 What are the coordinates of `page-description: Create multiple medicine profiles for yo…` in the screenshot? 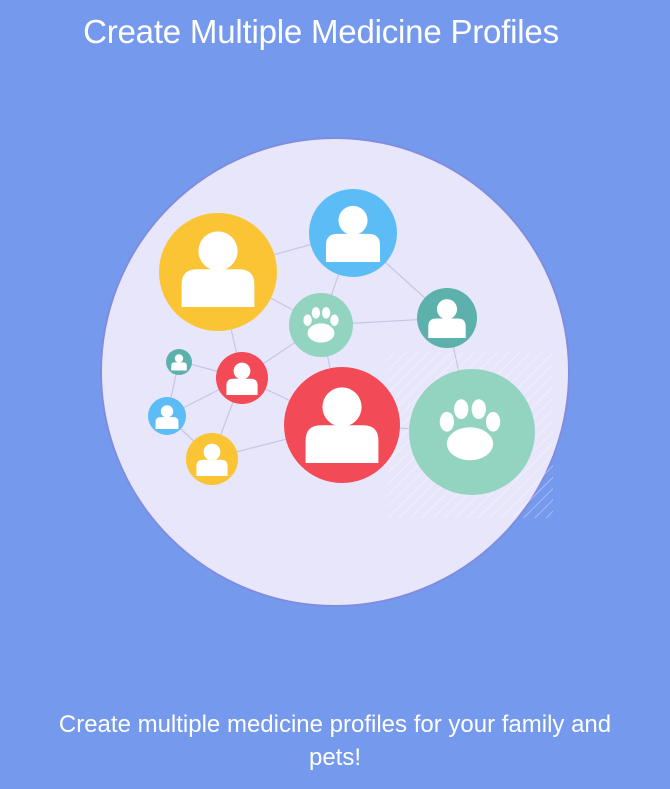 It's located at (335, 741).